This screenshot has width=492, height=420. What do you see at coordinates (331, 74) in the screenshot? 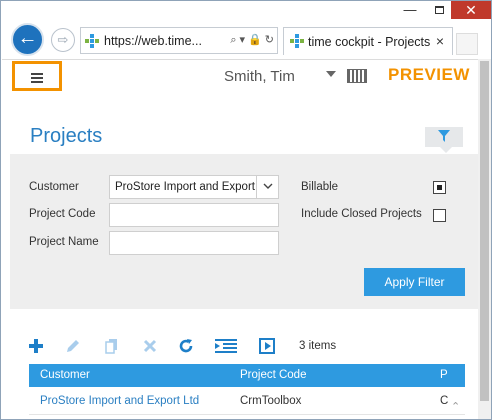
I see `user-menu-caret-icon` at bounding box center [331, 74].